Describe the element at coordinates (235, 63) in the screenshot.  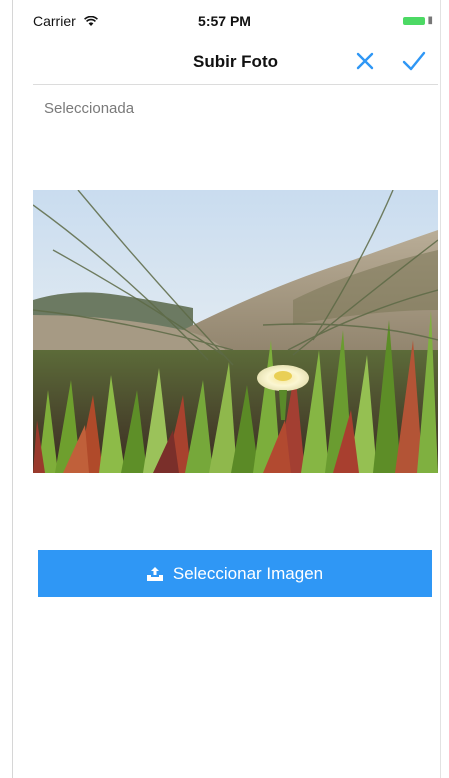
I see `navigation-bar: Subir Foto` at that location.